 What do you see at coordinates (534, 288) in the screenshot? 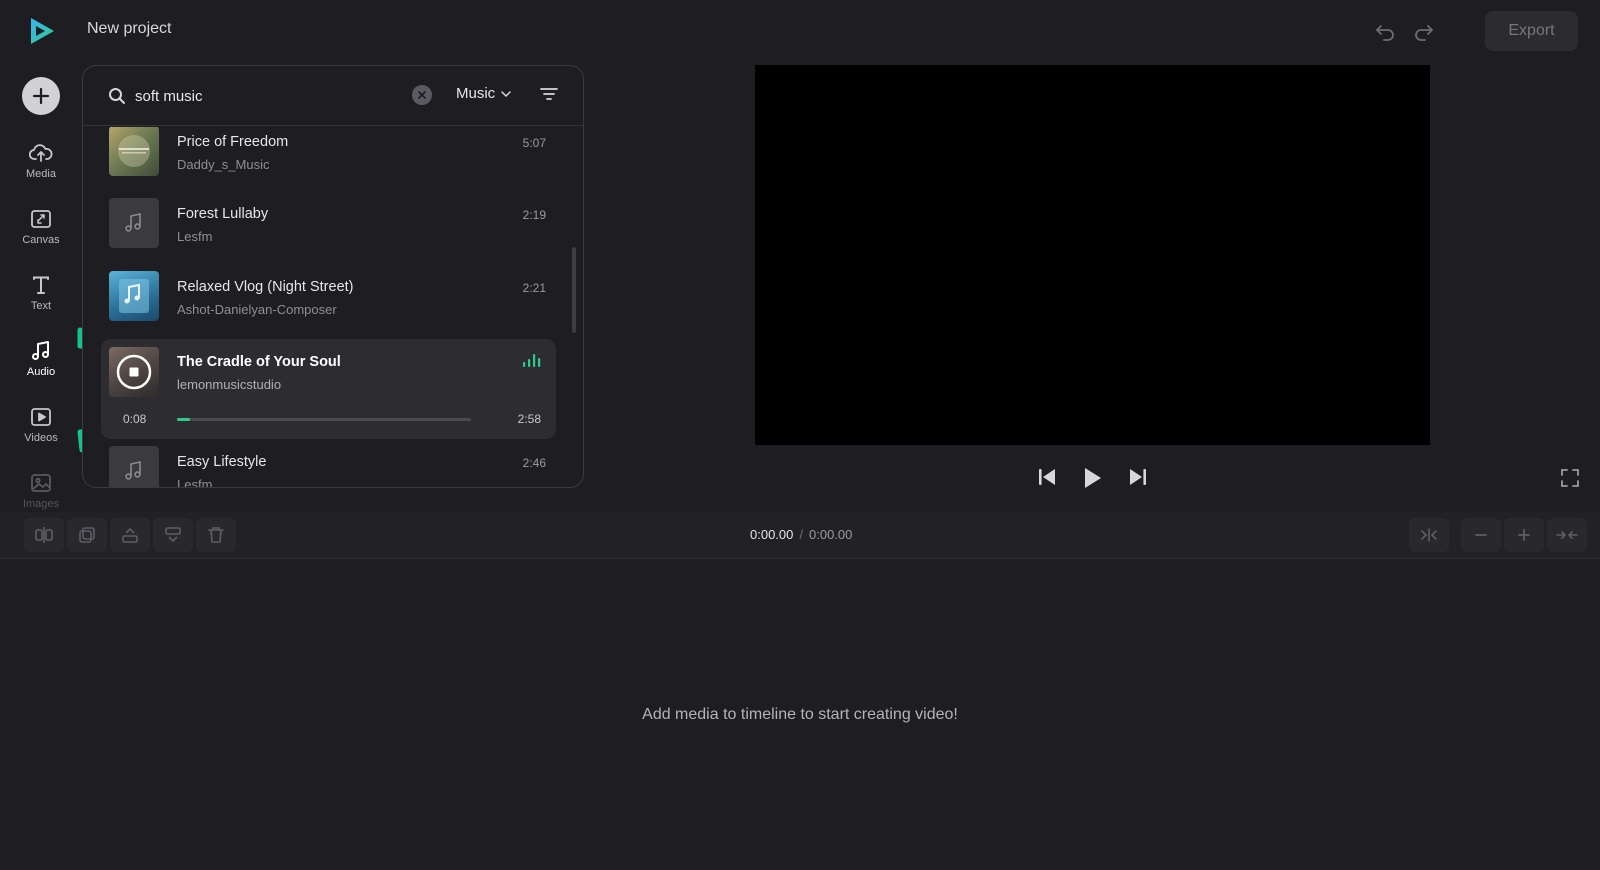
I see `track-duration: 2:21` at bounding box center [534, 288].